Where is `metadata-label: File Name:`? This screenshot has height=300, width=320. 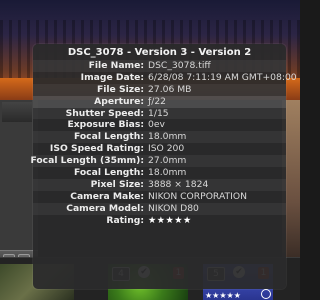 metadata-label: File Name: is located at coordinates (116, 65).